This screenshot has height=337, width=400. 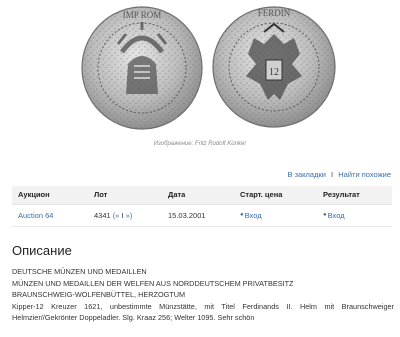 What do you see at coordinates (142, 68) in the screenshot?
I see `coin-obverse: IMP ROM` at bounding box center [142, 68].